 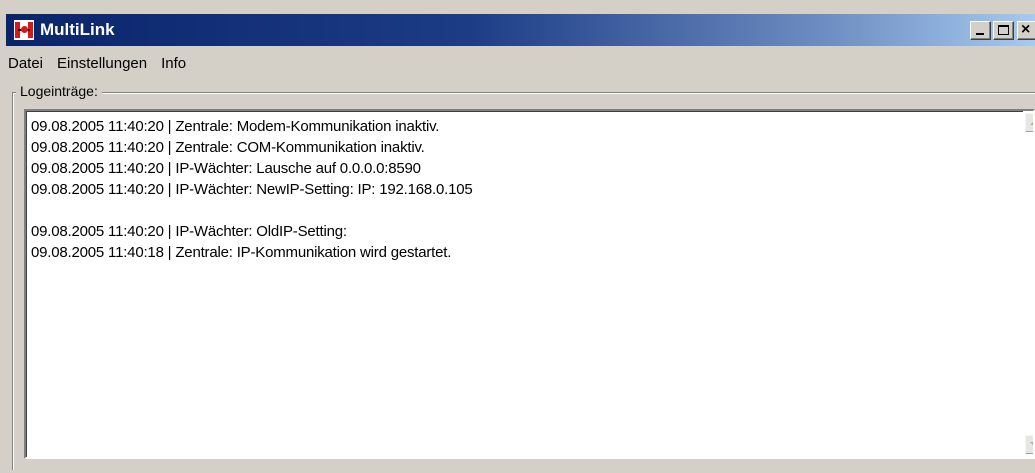 What do you see at coordinates (24, 30) in the screenshot?
I see `multilink-app-icon` at bounding box center [24, 30].